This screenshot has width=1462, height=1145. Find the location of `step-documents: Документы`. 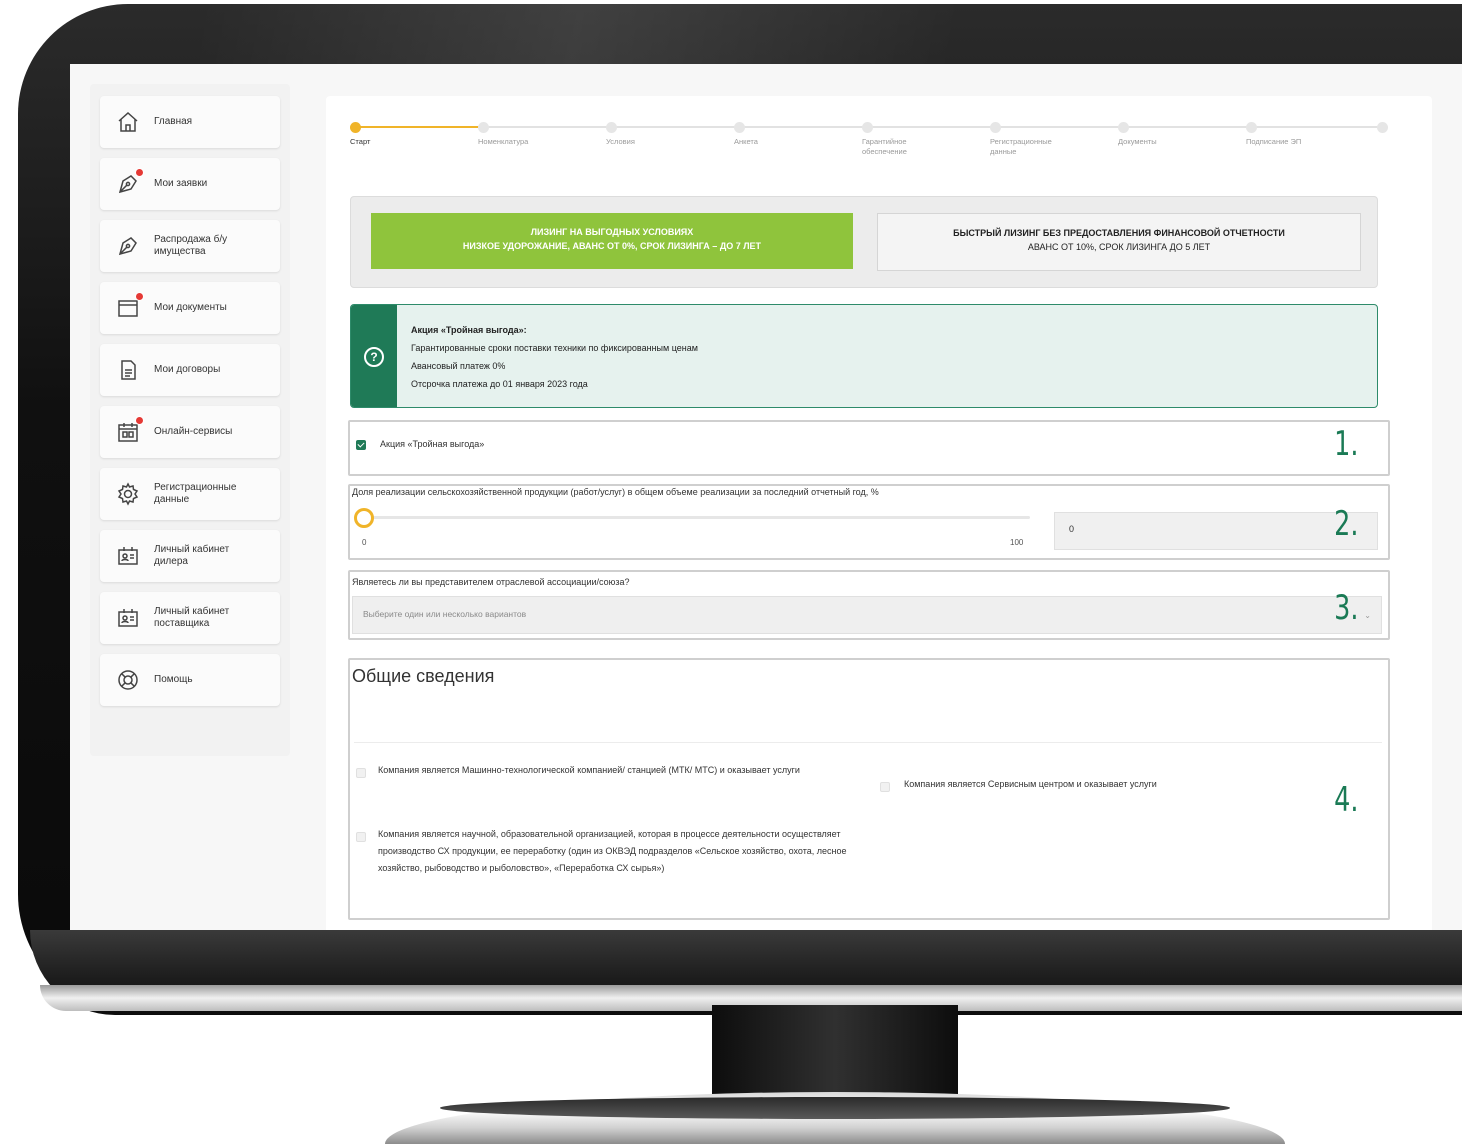

step-documents: Документы is located at coordinates (1178, 134).